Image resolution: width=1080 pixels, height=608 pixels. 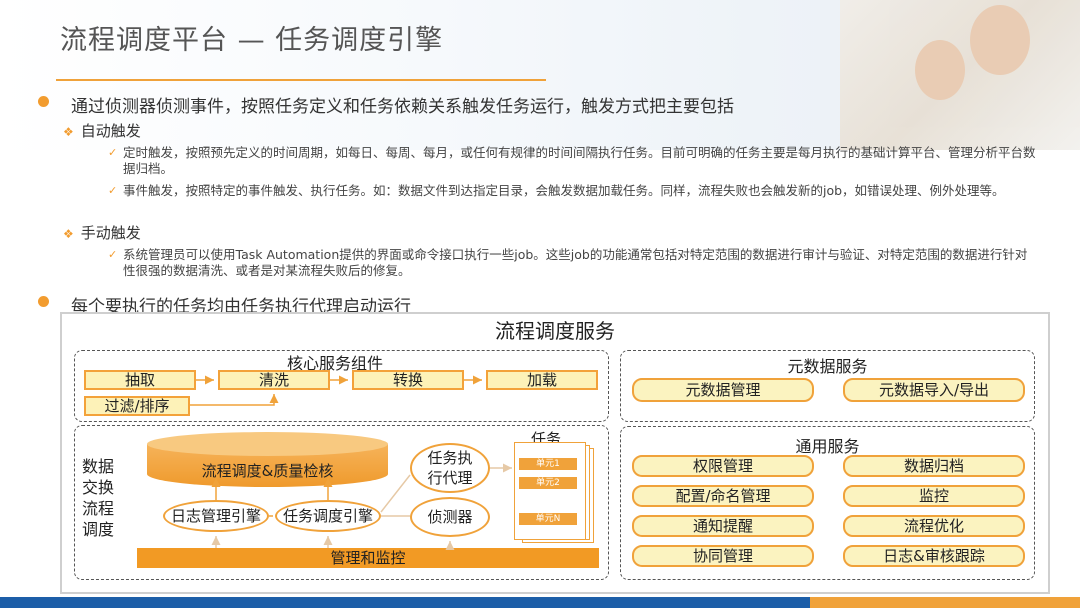 I want to click on footer-bar, so click(x=540, y=602).